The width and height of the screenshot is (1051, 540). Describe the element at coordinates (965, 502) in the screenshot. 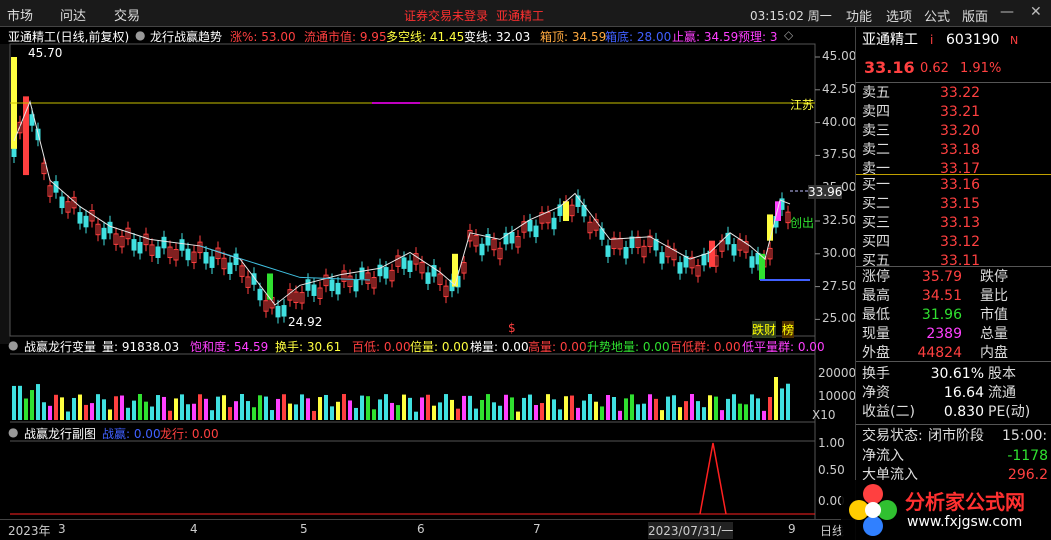

I see `watermark-title: 分析家公式网` at that location.